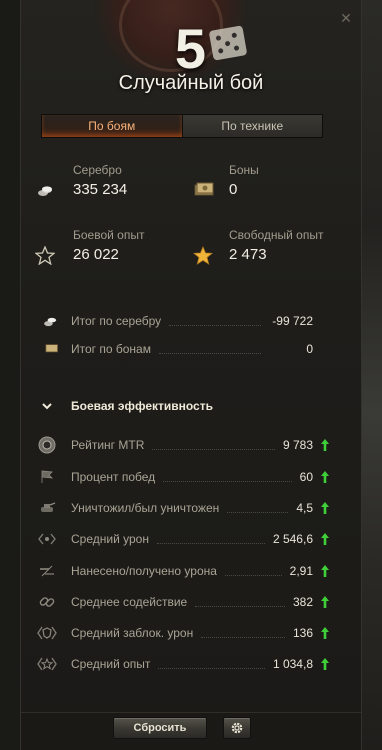 This screenshot has width=382, height=750. What do you see at coordinates (297, 445) in the screenshot?
I see `efficiency-value: 9 783` at bounding box center [297, 445].